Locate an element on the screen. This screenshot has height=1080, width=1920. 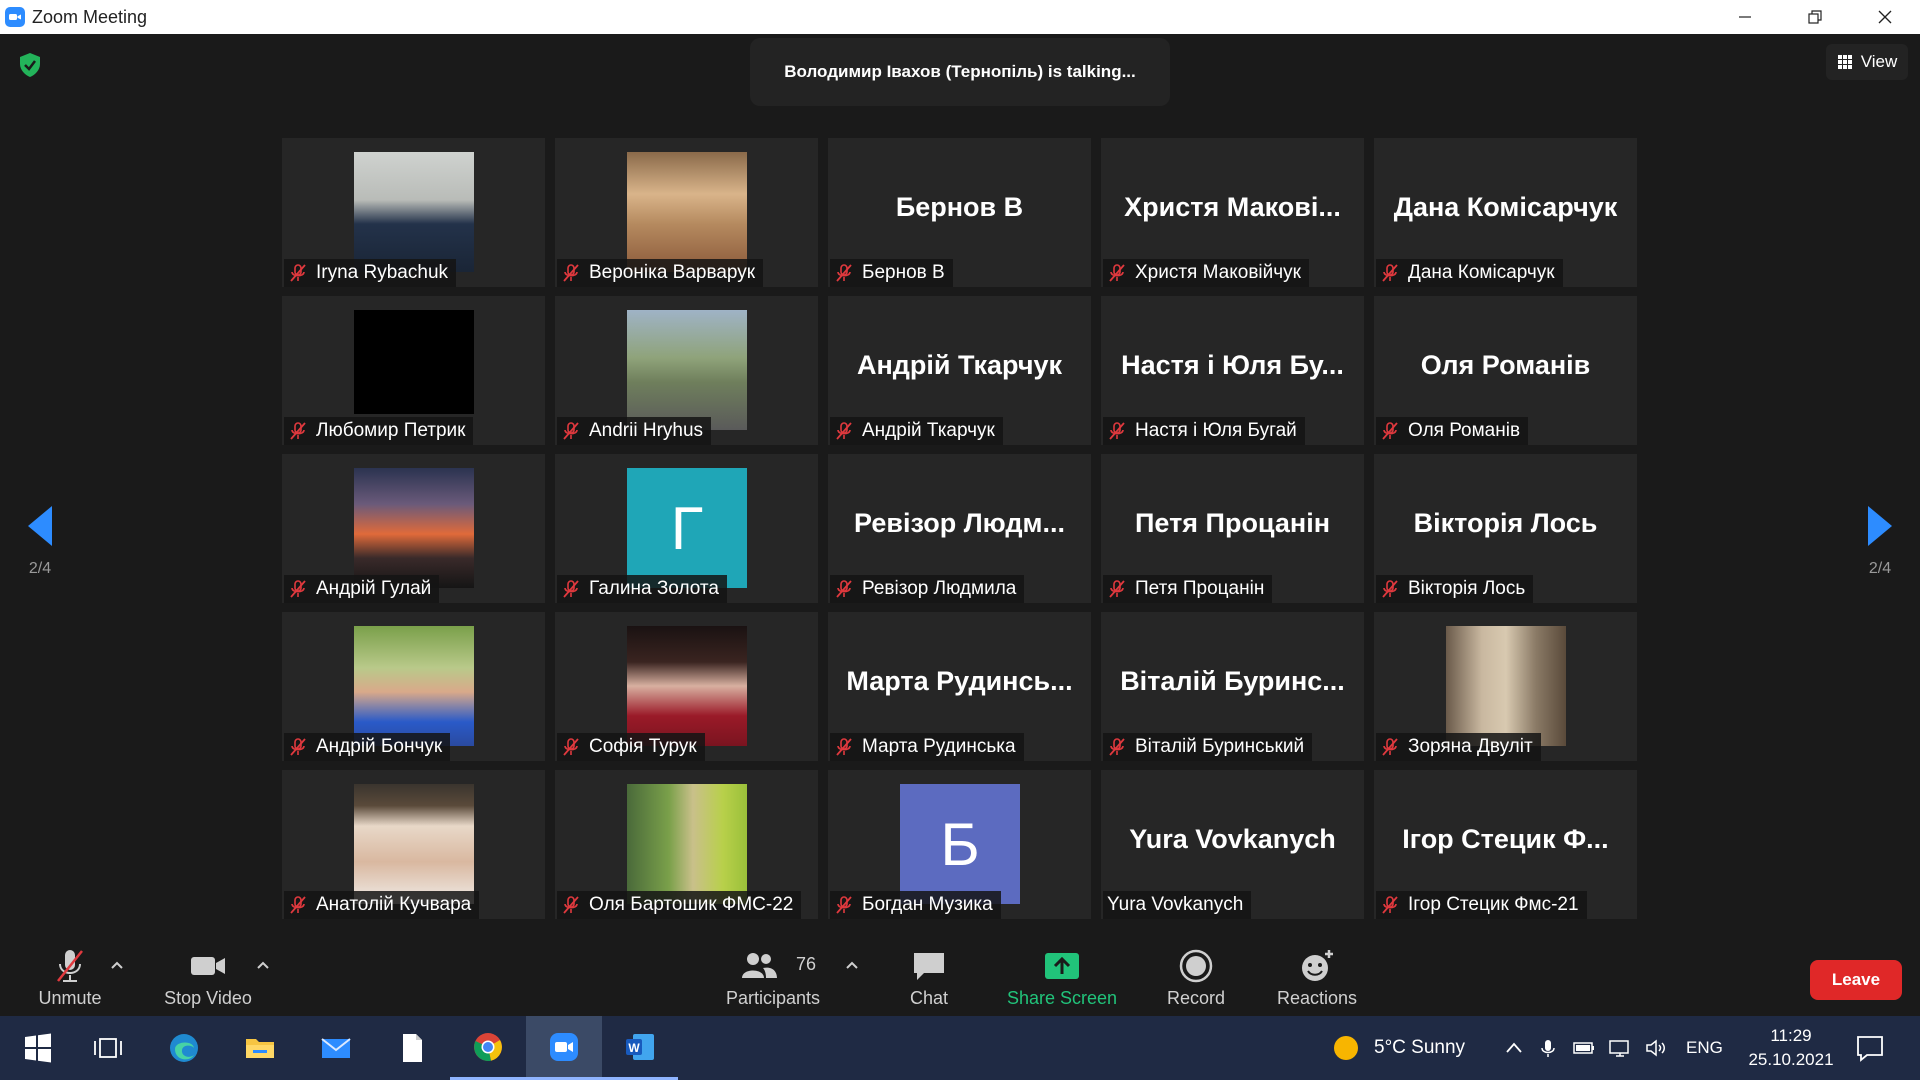
notifications-button is located at coordinates (1870, 1048).